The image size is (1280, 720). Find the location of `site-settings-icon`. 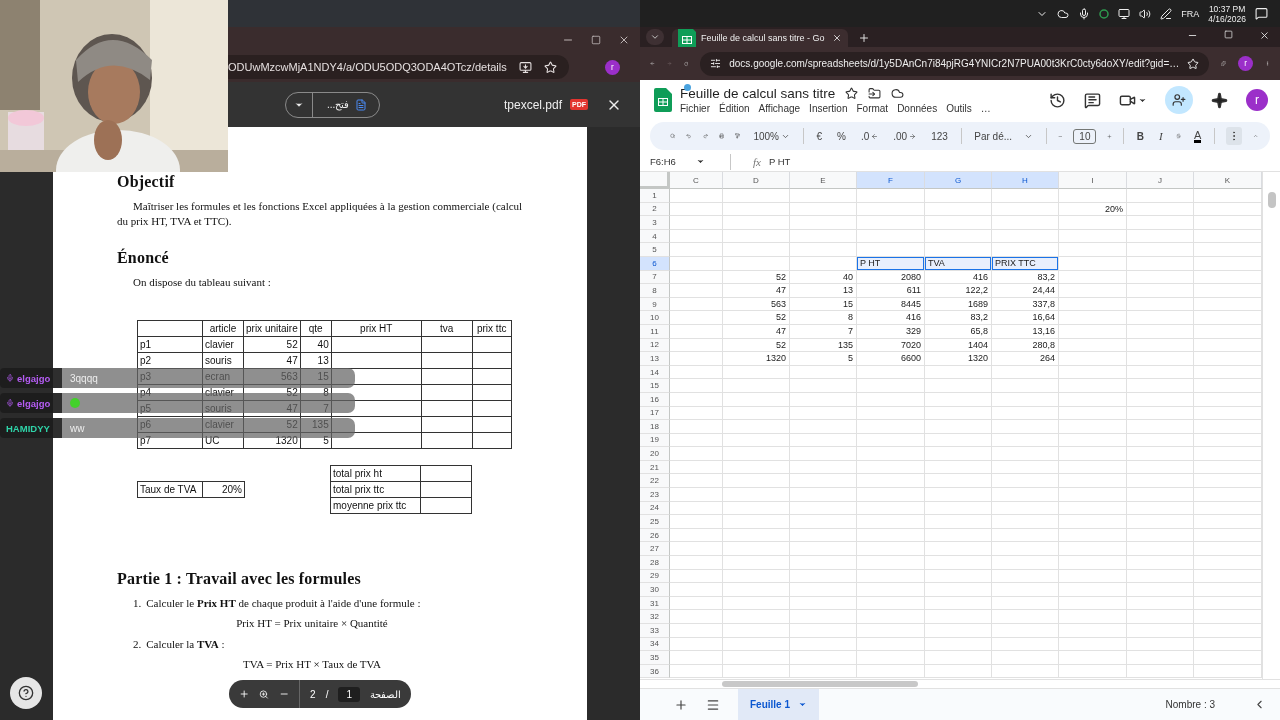

site-settings-icon is located at coordinates (716, 63).